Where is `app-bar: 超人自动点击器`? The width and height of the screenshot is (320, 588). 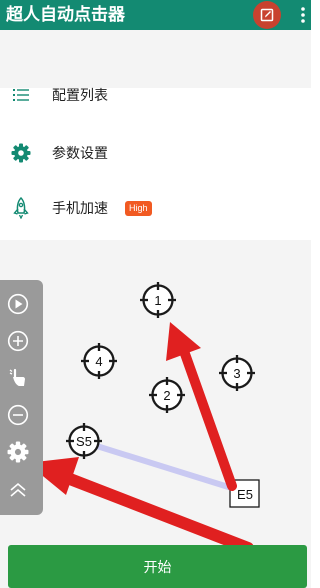 app-bar: 超人自动点击器 is located at coordinates (155, 15).